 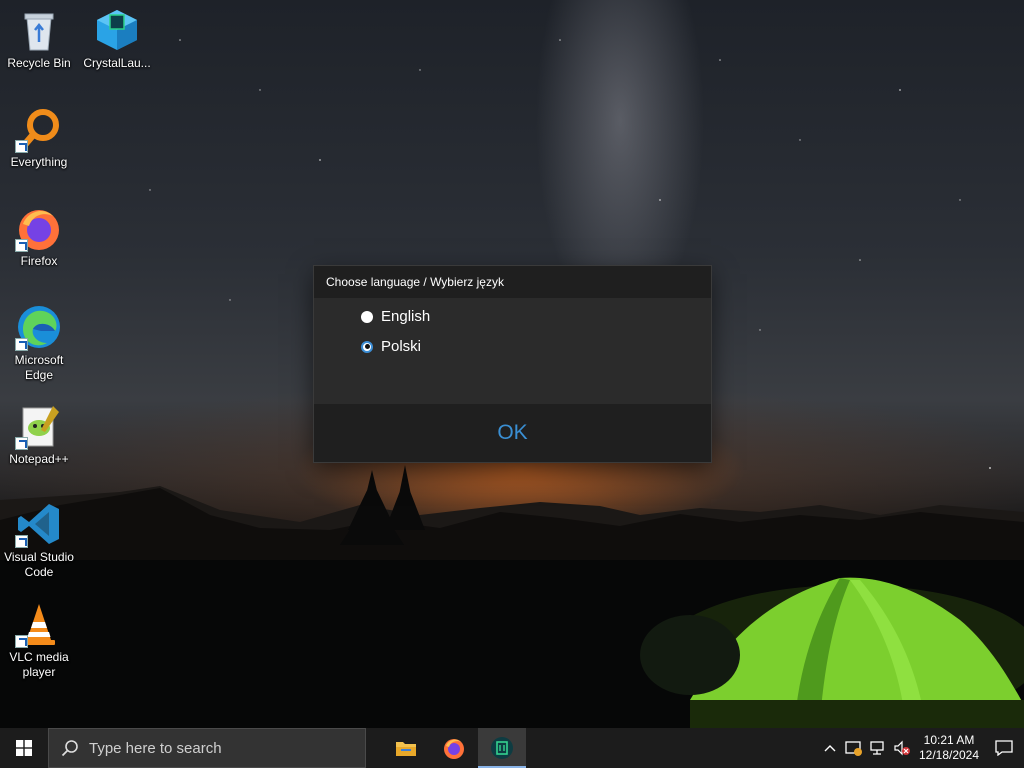 I want to click on desktop-icon-everything: Everything, so click(x=39, y=137).